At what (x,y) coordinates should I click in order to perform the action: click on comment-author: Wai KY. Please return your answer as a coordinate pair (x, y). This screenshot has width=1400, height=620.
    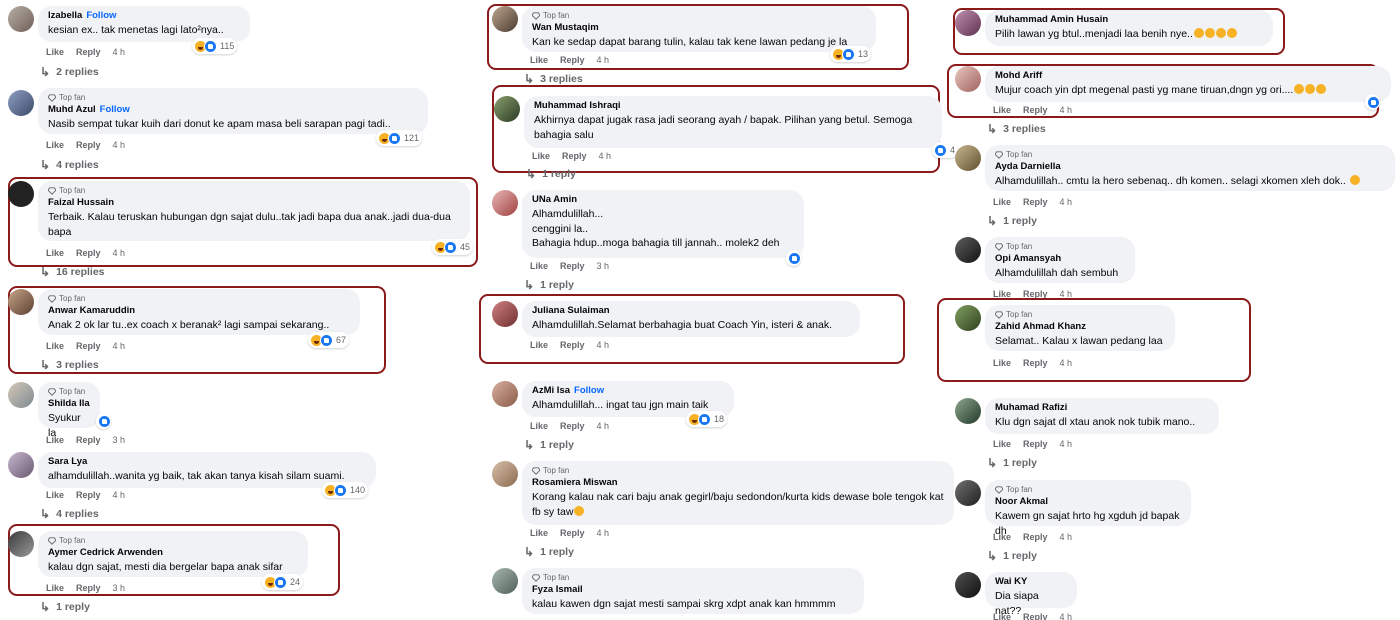
    Looking at the image, I should click on (1031, 582).